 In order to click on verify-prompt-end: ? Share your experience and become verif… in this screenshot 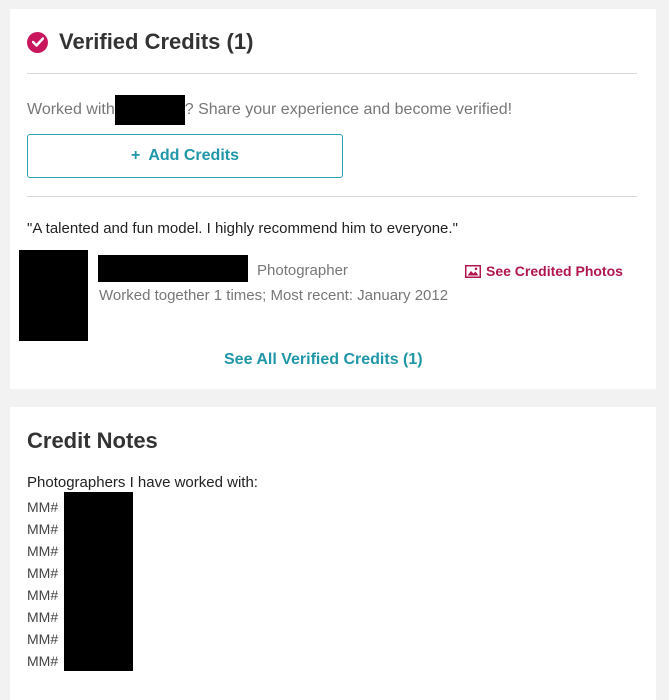, I will do `click(348, 110)`.